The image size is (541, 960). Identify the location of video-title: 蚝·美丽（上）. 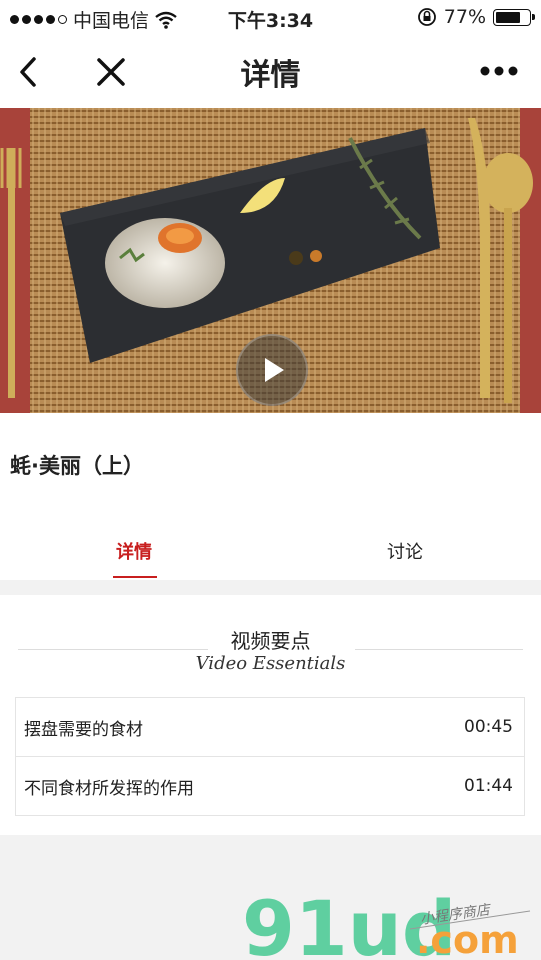
(77, 466).